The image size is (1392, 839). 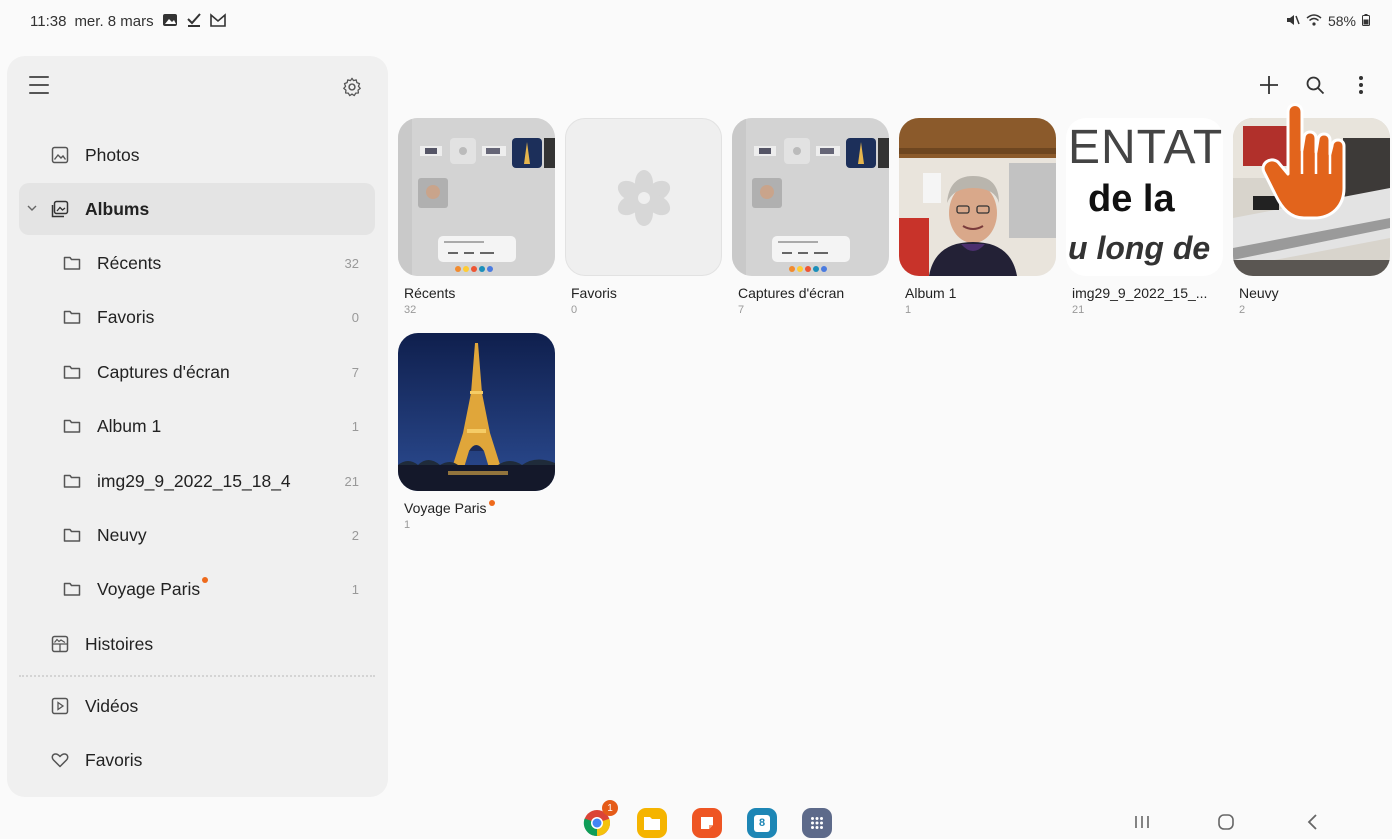 What do you see at coordinates (1259, 293) in the screenshot?
I see `album-name: Neuvy` at bounding box center [1259, 293].